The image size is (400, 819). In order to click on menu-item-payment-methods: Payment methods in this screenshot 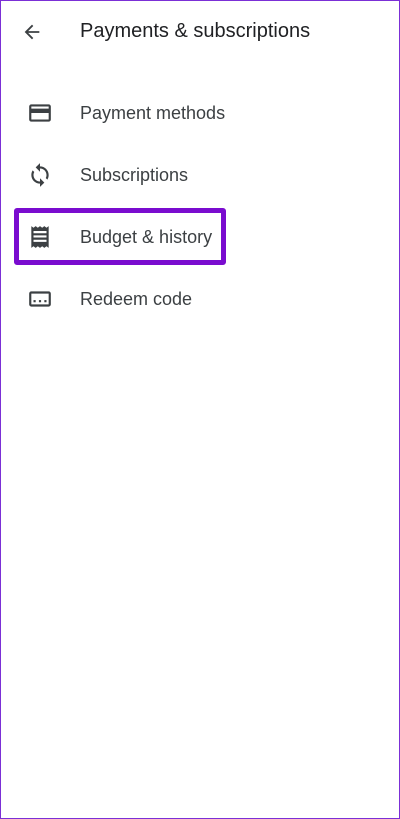, I will do `click(200, 113)`.